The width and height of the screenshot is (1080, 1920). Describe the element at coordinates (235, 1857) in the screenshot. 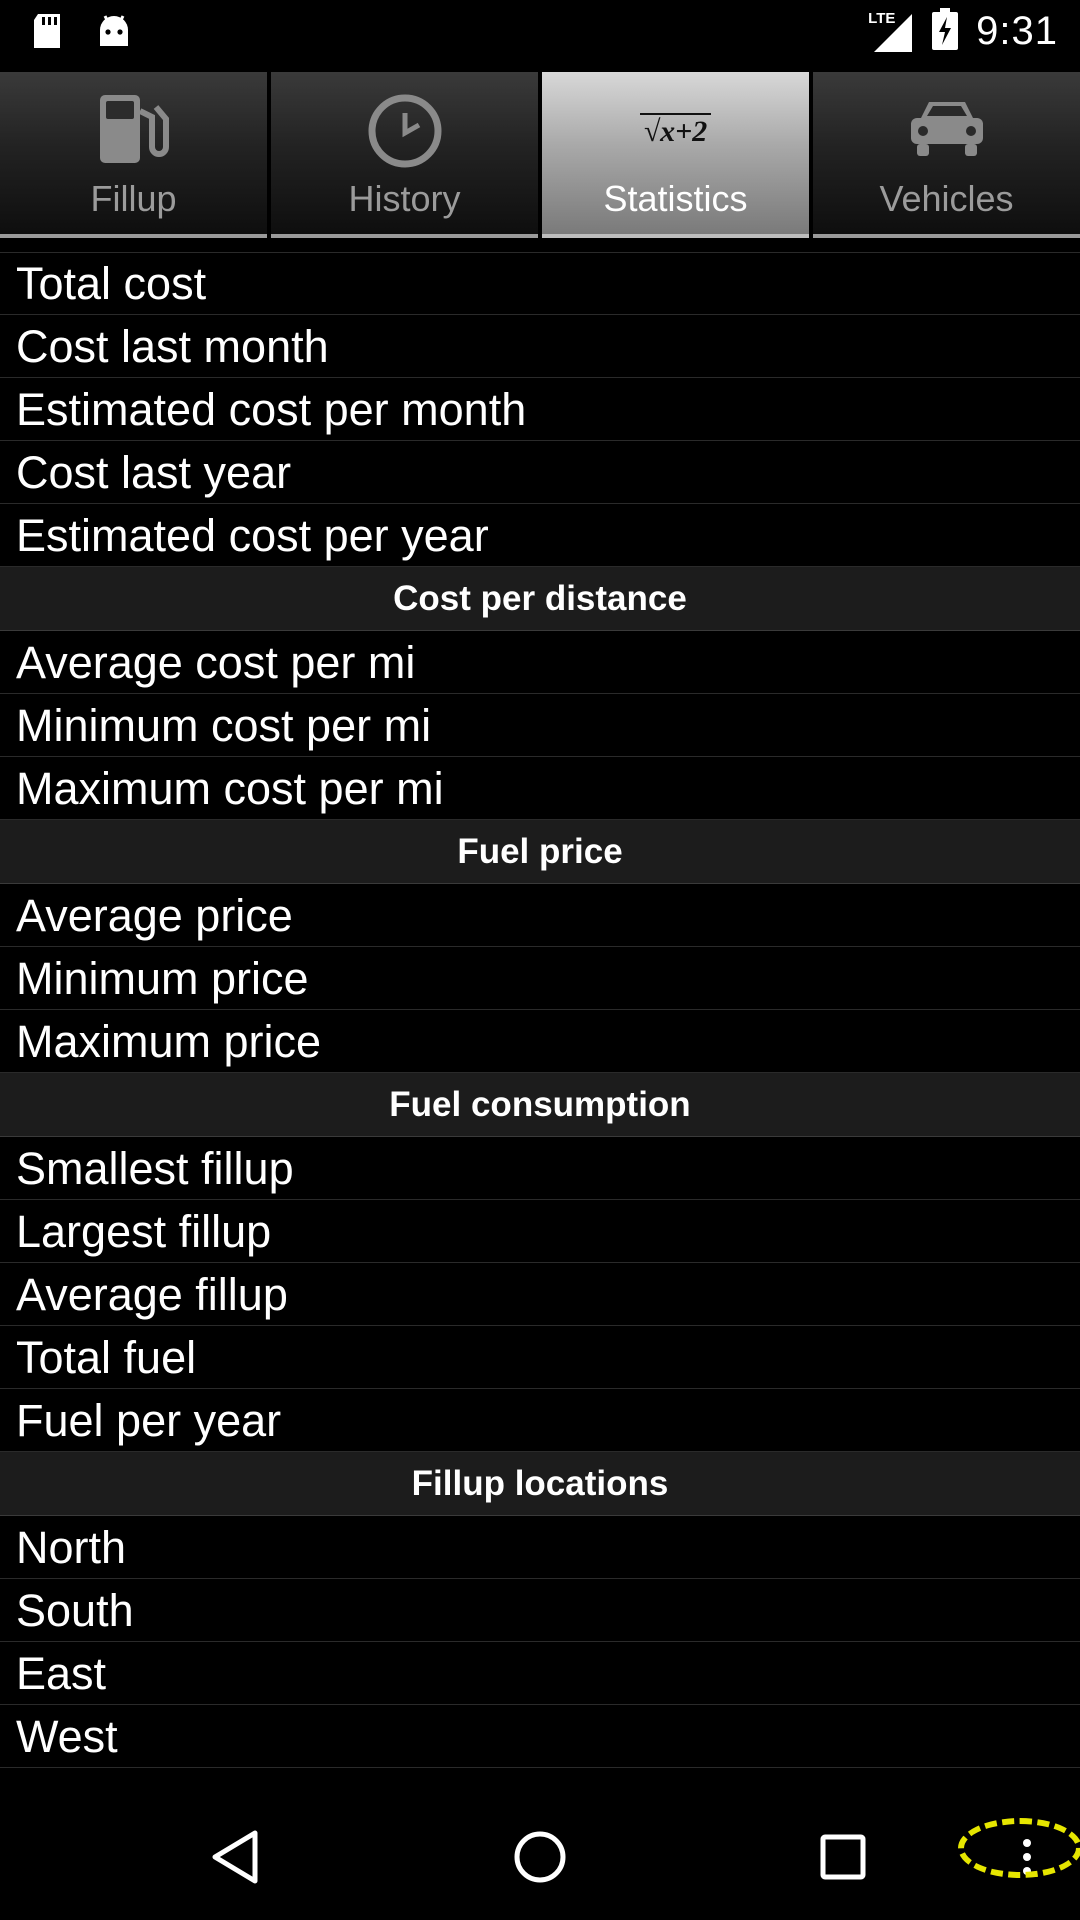

I see `back-icon` at that location.